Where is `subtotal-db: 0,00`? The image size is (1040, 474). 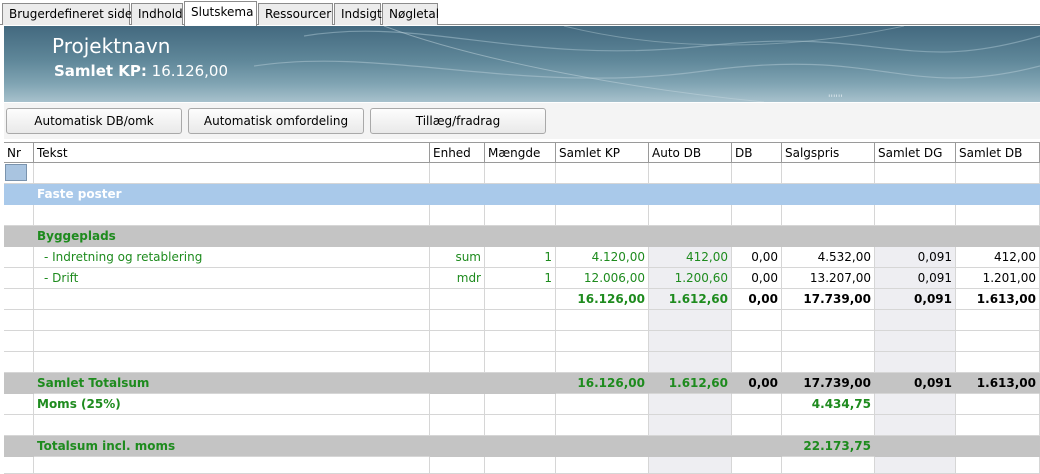 subtotal-db: 0,00 is located at coordinates (757, 299).